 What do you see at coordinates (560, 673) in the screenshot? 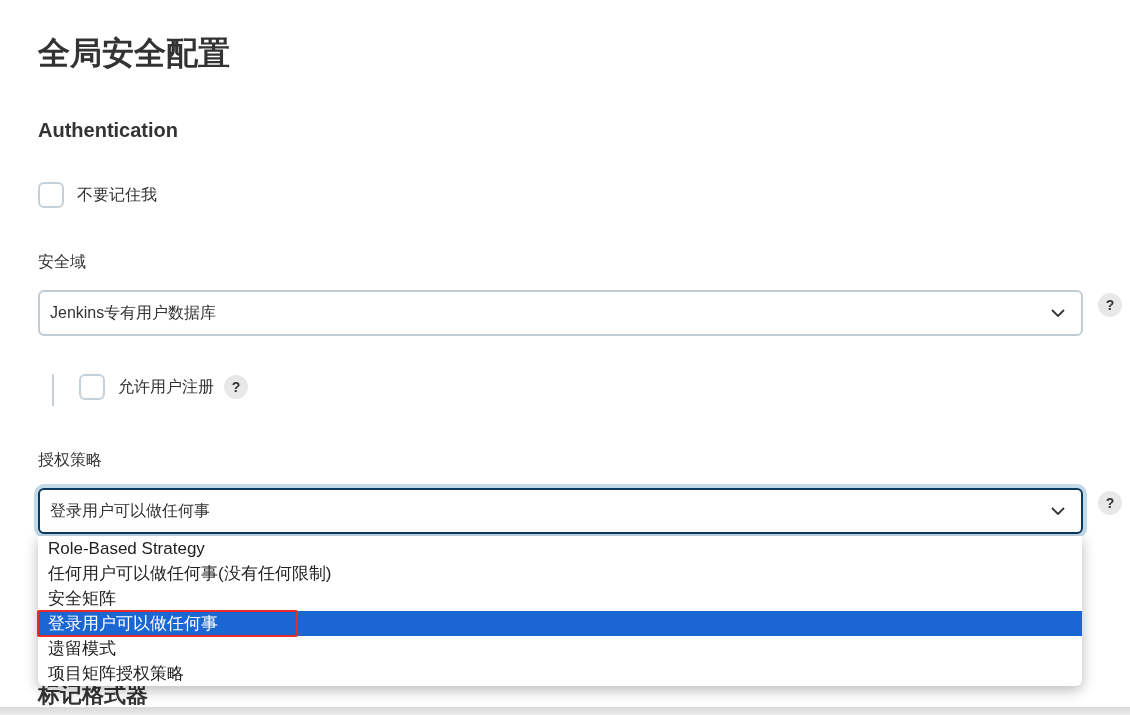
I see `dropdown-option: 项目矩阵授权策略` at bounding box center [560, 673].